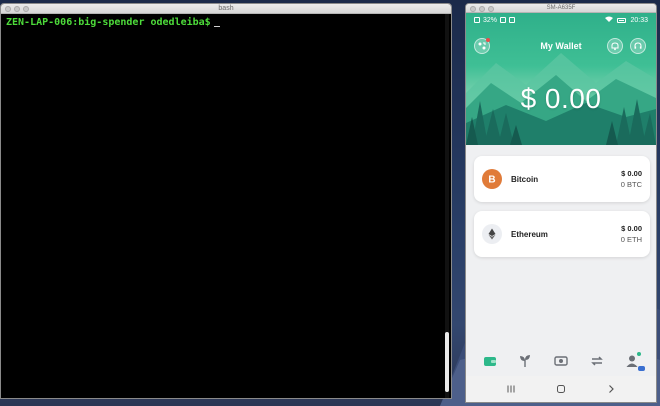 This screenshot has height=406, width=660. I want to click on total-balance: $ 0.00, so click(561, 98).